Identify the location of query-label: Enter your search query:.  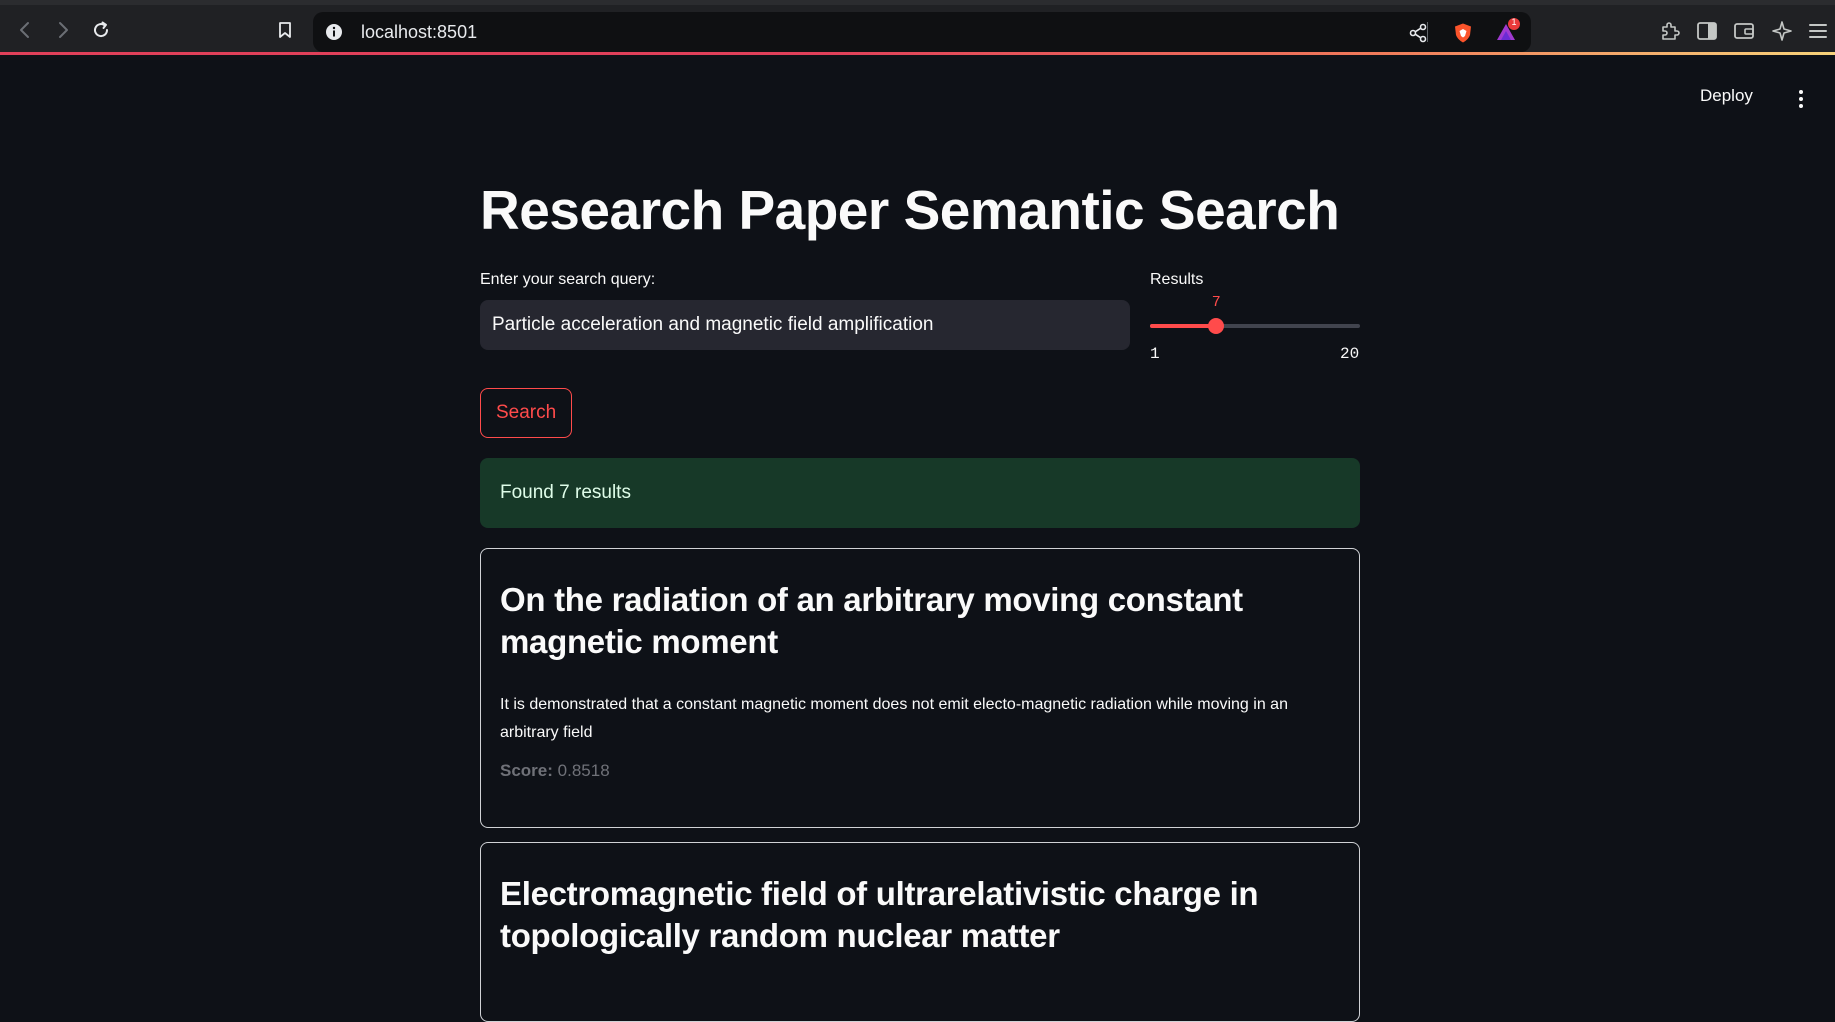
(568, 279).